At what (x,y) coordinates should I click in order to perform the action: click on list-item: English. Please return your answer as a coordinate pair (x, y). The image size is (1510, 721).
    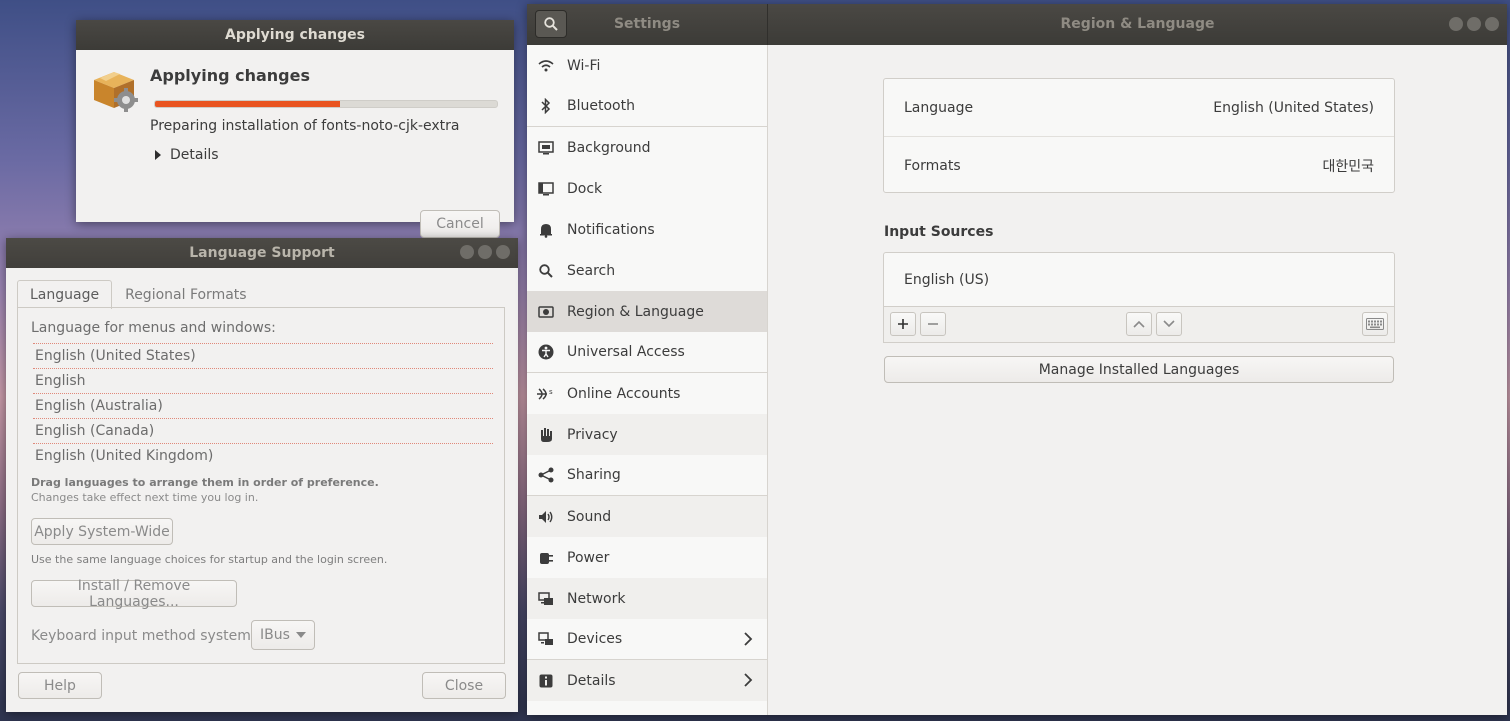
    Looking at the image, I should click on (263, 380).